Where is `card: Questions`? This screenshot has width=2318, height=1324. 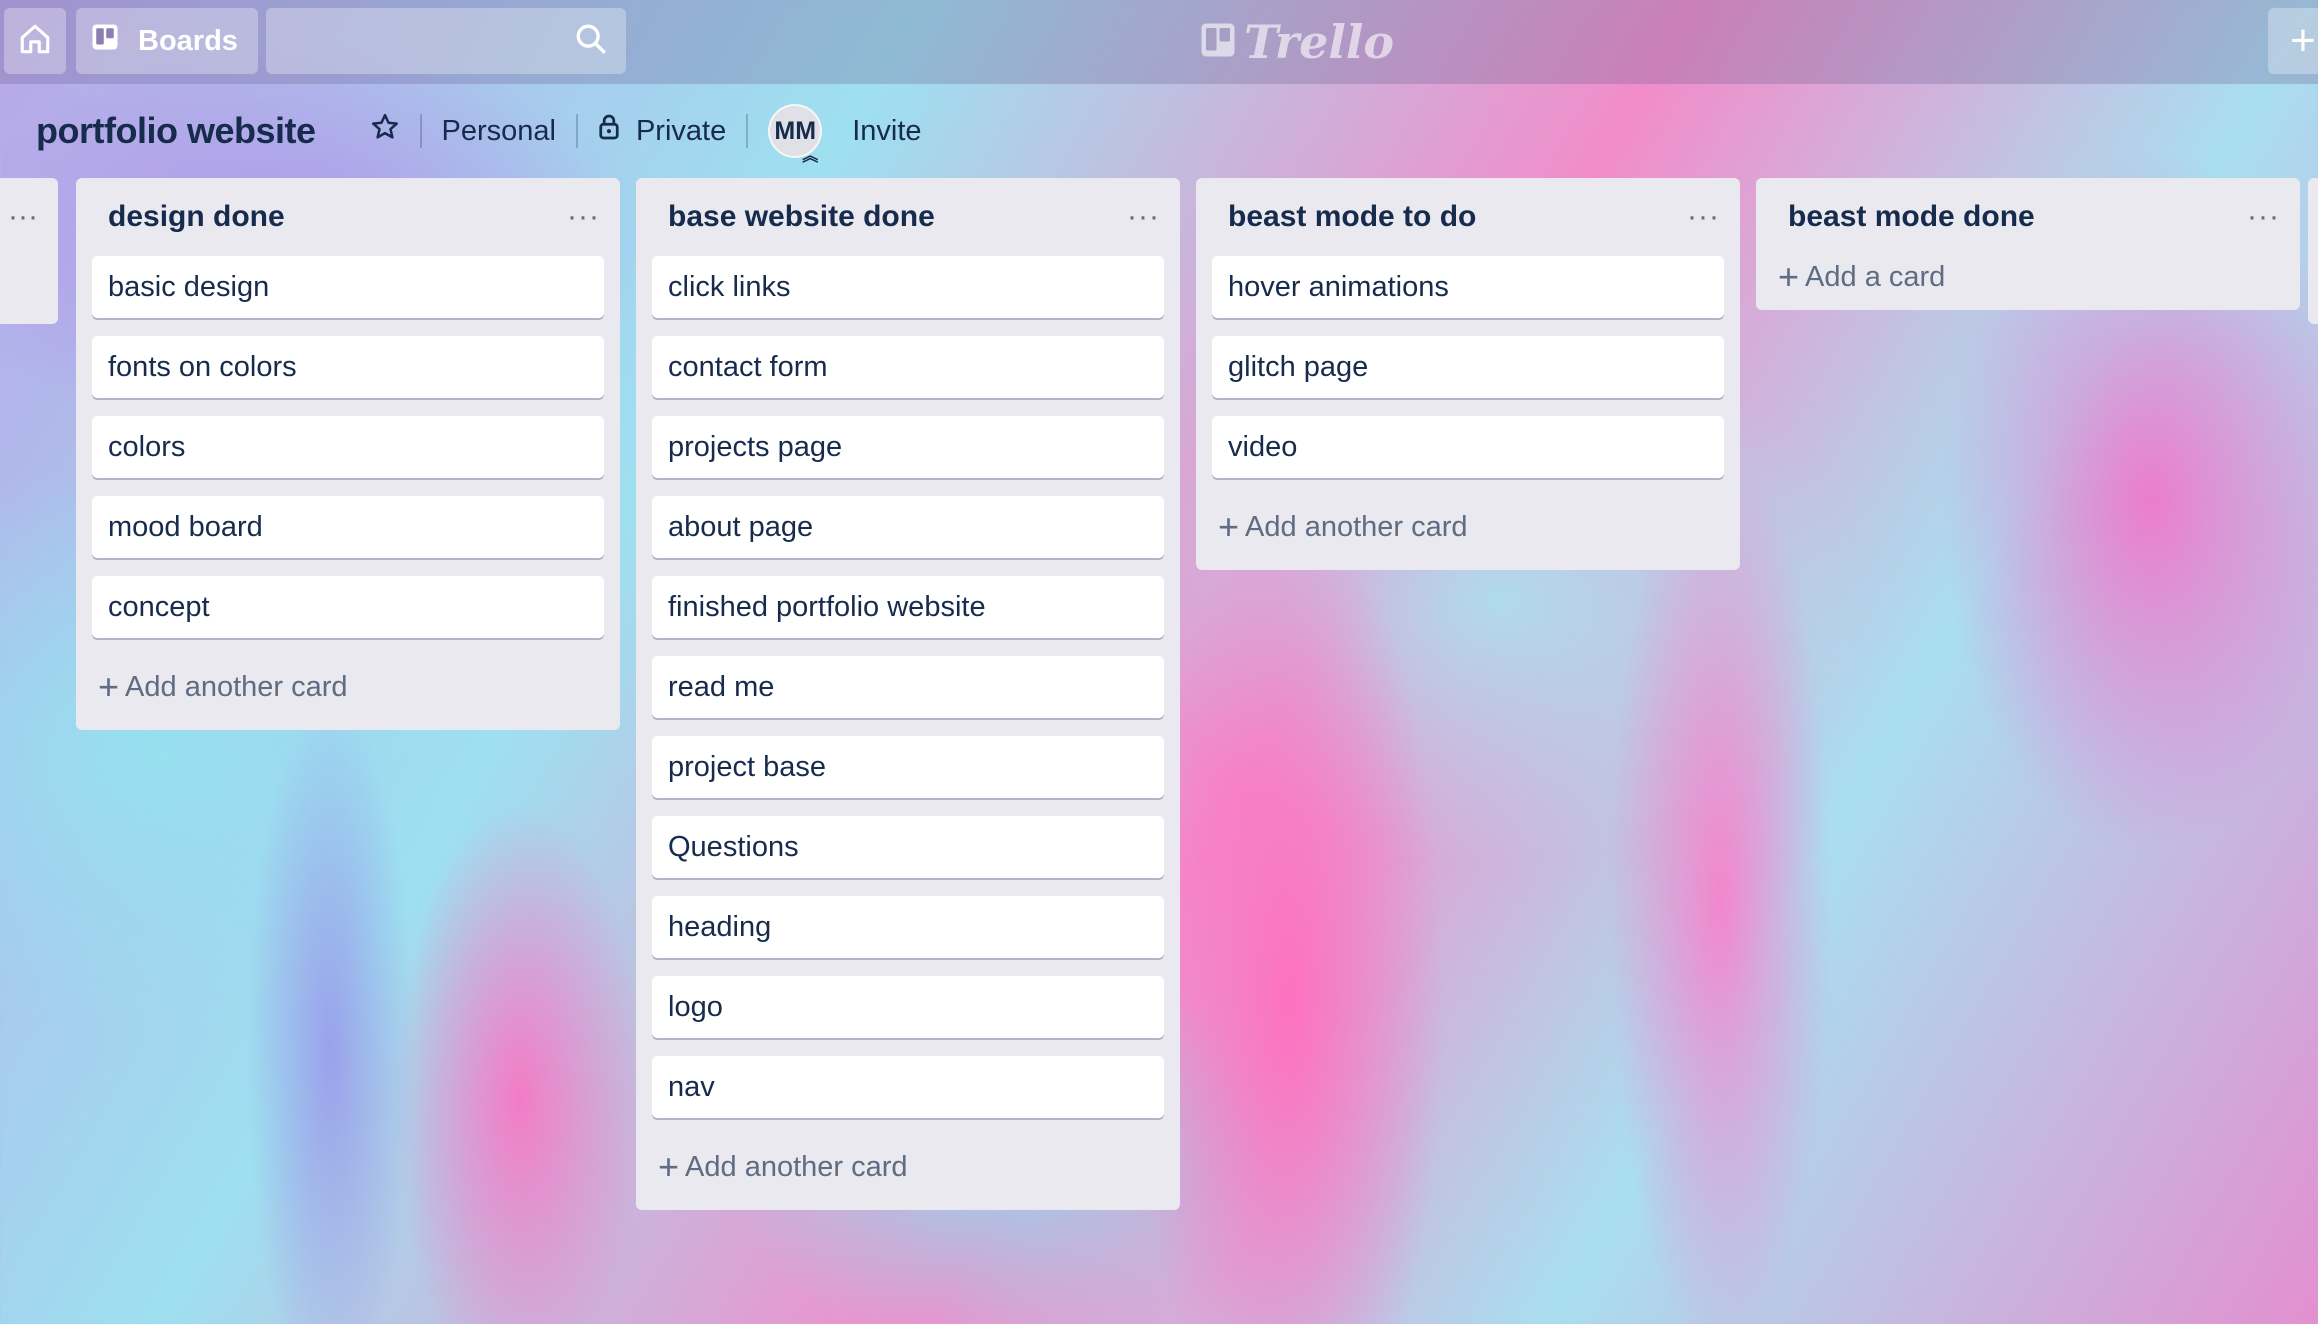
card: Questions is located at coordinates (908, 847).